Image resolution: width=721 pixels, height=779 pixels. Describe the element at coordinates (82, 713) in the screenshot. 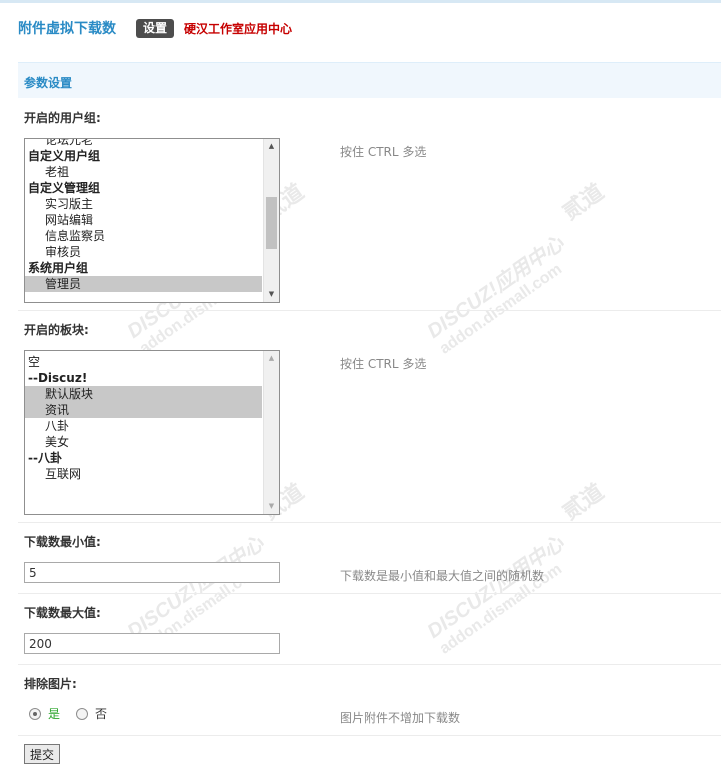

I see `radio-no` at that location.